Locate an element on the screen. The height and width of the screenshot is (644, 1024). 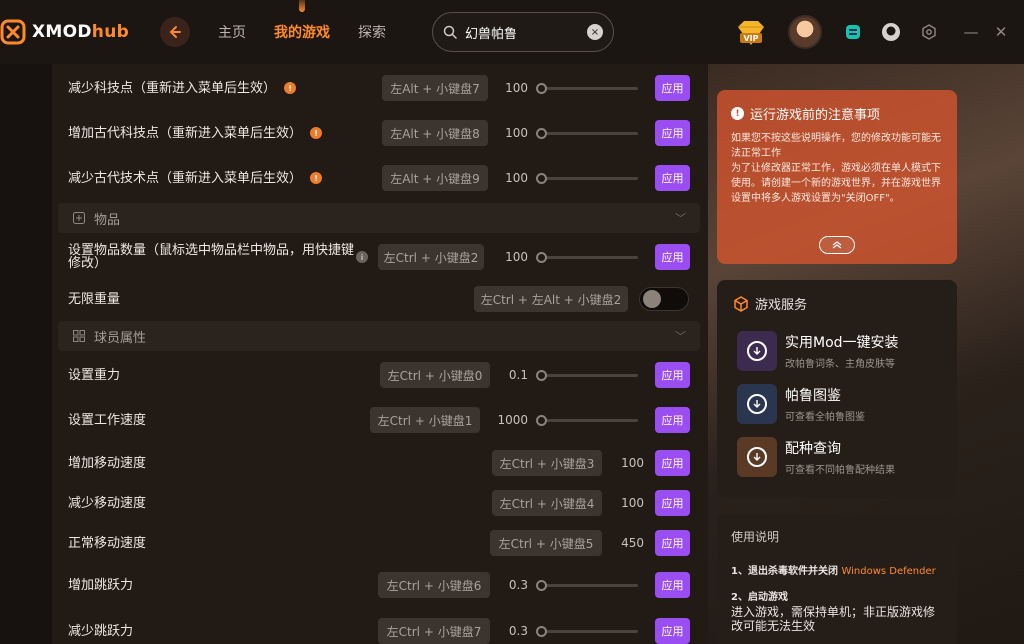
notice-title: 运行游戏前的注意事项 is located at coordinates (815, 115).